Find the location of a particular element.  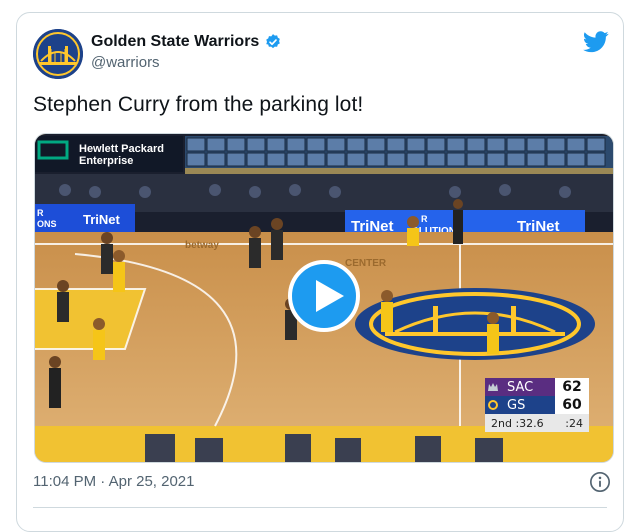

led-board-left: R ONS TriNet is located at coordinates (85, 218).